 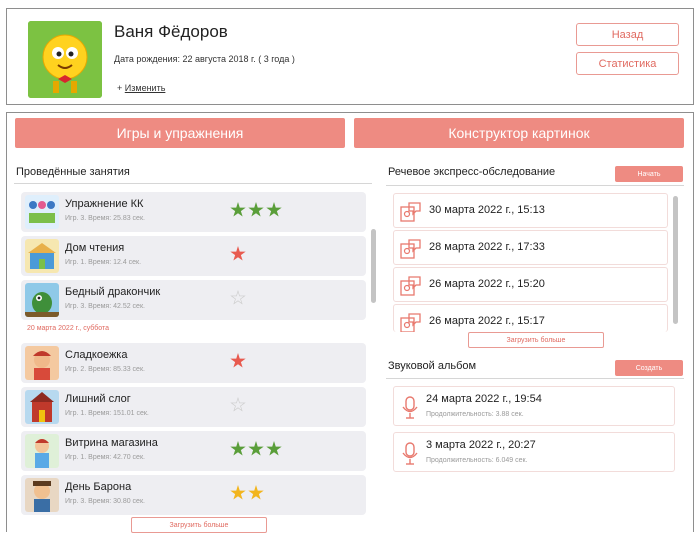 I want to click on session-date: 26 марта 2022 г., 15:20, so click(x=487, y=284).